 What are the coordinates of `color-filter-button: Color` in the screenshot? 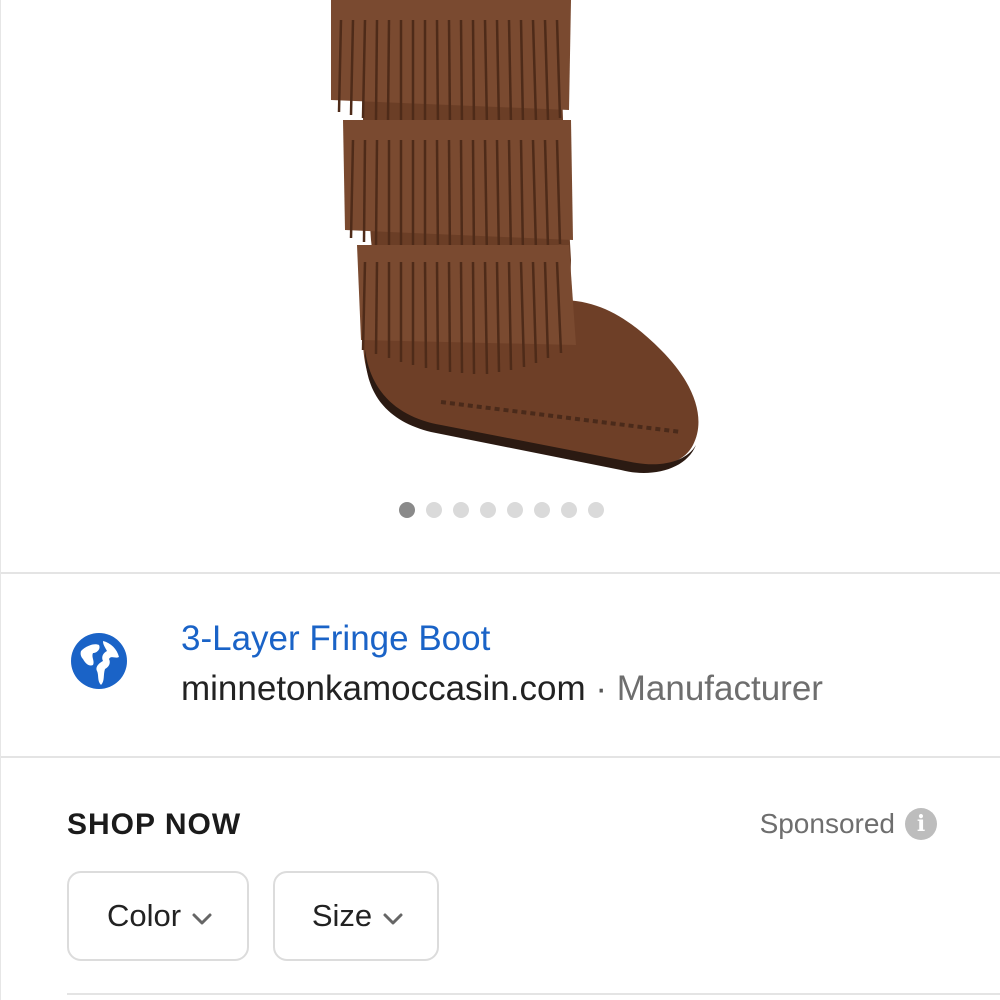 It's located at (158, 916).